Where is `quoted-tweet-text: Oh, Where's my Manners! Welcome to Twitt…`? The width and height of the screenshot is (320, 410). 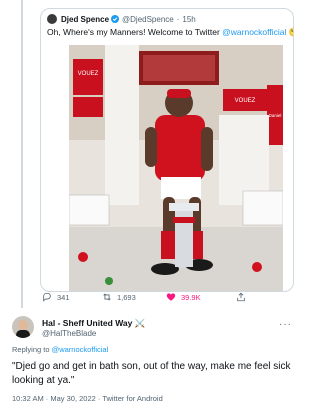 quoted-tweet-text: Oh, Where's my Manners! Welcome to Twitt… is located at coordinates (170, 32).